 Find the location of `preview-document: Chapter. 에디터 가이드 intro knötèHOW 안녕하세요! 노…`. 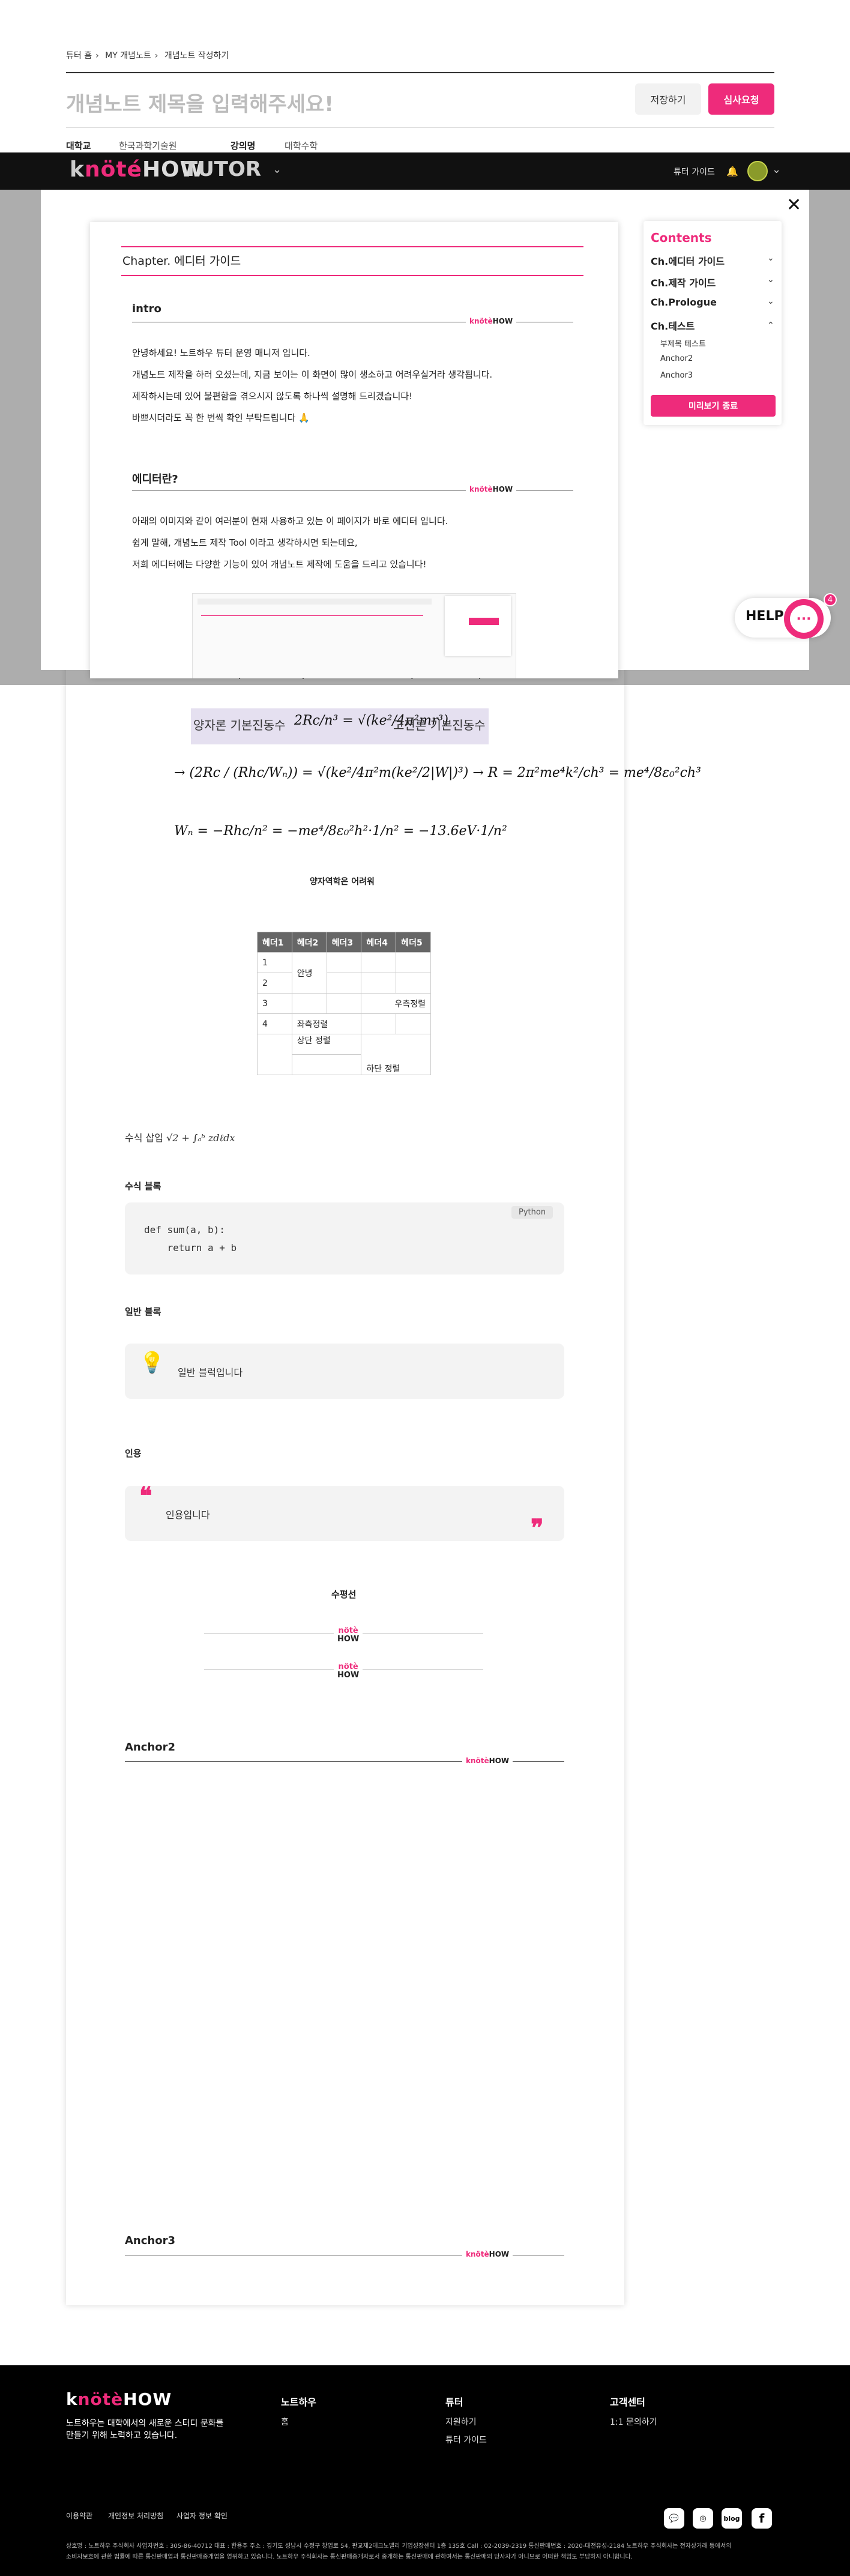

preview-document: Chapter. 에디터 가이드 intro knötèHOW 안녕하세요! 노… is located at coordinates (354, 450).